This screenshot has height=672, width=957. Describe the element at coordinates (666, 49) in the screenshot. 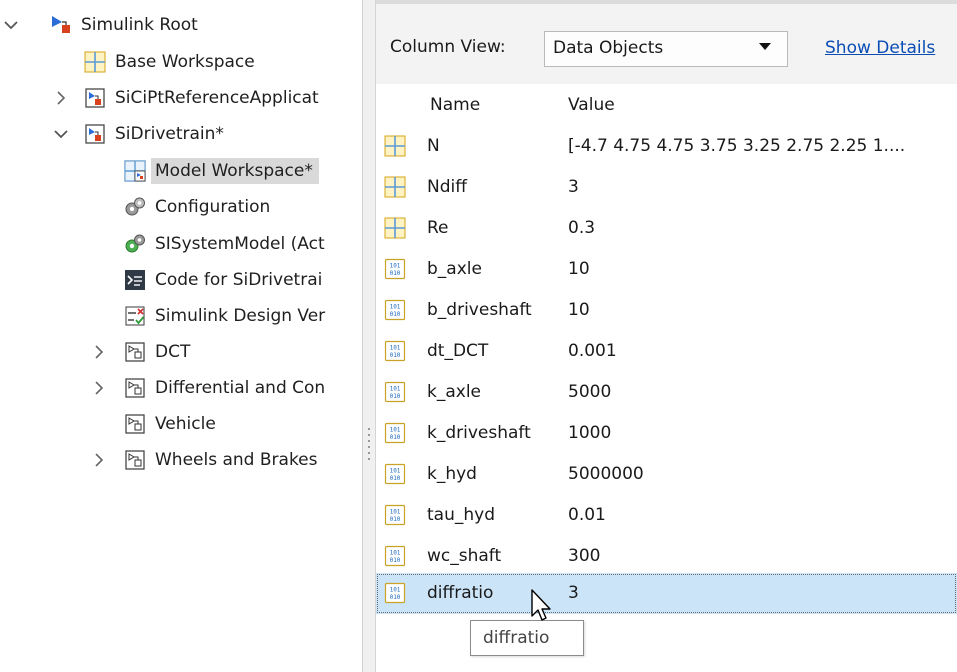

I see `column-view-dropdown: Data Objects` at that location.